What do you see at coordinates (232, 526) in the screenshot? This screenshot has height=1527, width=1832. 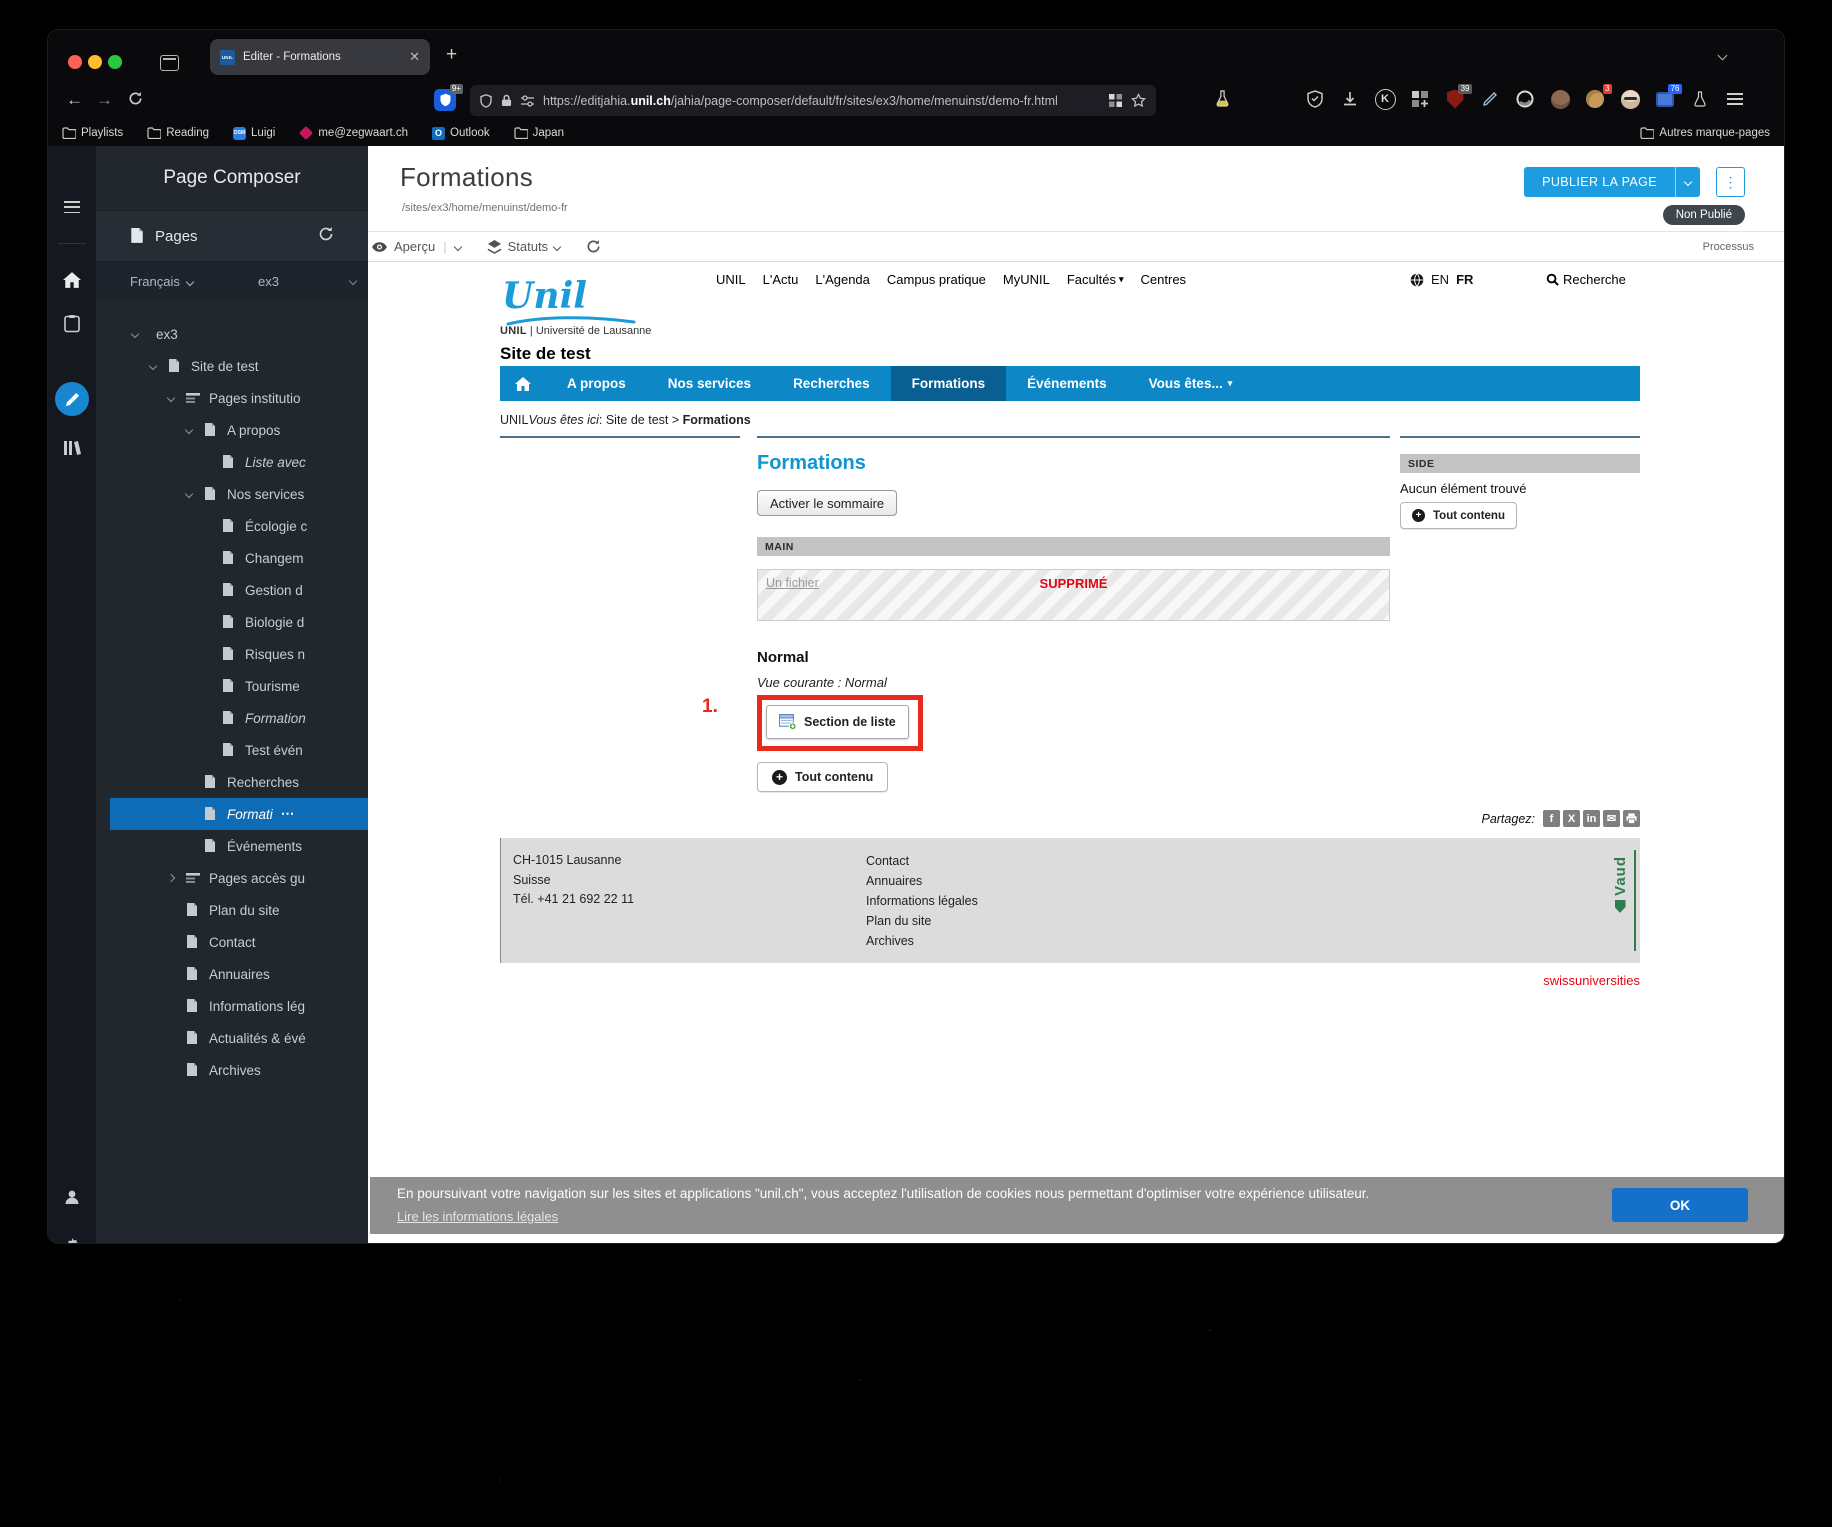 I see `tree-item: Écologie c` at bounding box center [232, 526].